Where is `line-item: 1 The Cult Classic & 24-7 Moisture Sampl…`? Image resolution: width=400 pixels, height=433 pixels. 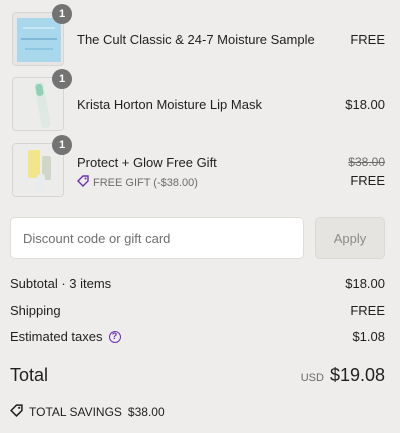 line-item: 1 The Cult Classic & 24-7 Moisture Sampl… is located at coordinates (200, 38).